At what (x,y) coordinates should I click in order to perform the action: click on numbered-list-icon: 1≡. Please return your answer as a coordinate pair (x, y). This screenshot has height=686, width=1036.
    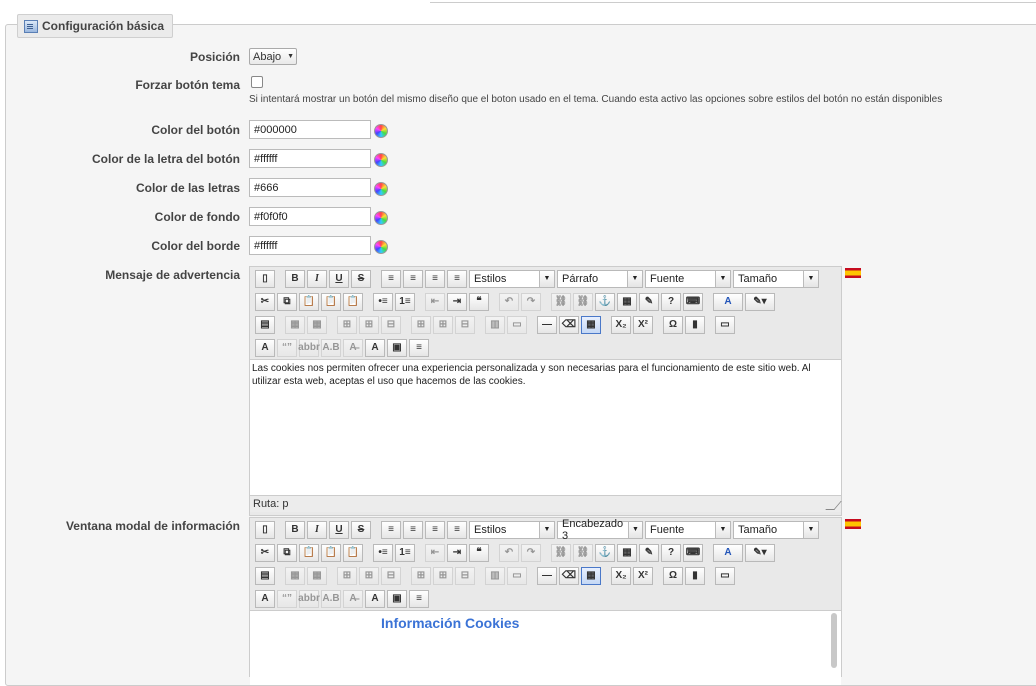
    Looking at the image, I should click on (405, 552).